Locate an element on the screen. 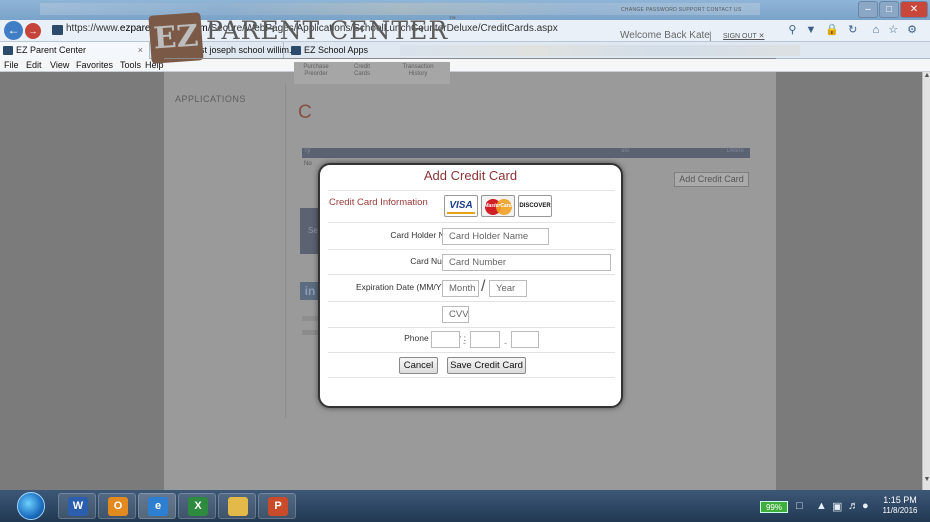  card-holder-name-input: Card Holder Name is located at coordinates (495, 236).